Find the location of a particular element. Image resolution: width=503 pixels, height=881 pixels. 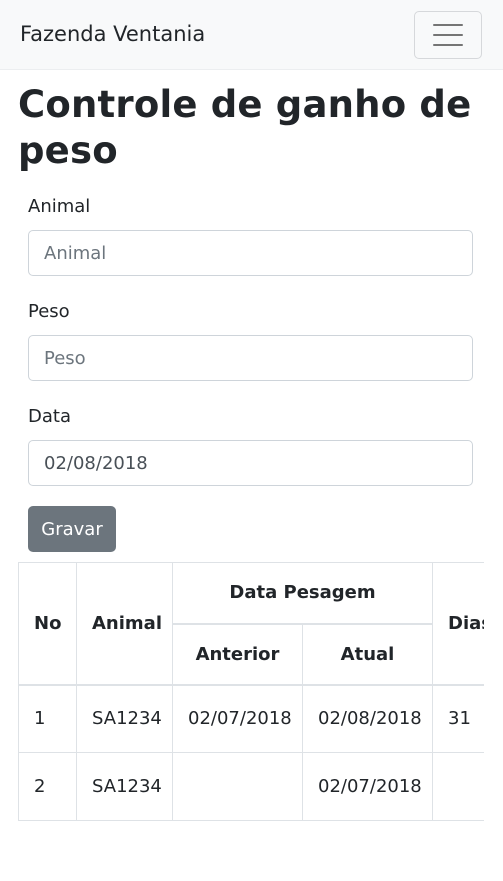

cell-dias is located at coordinates (458, 786).